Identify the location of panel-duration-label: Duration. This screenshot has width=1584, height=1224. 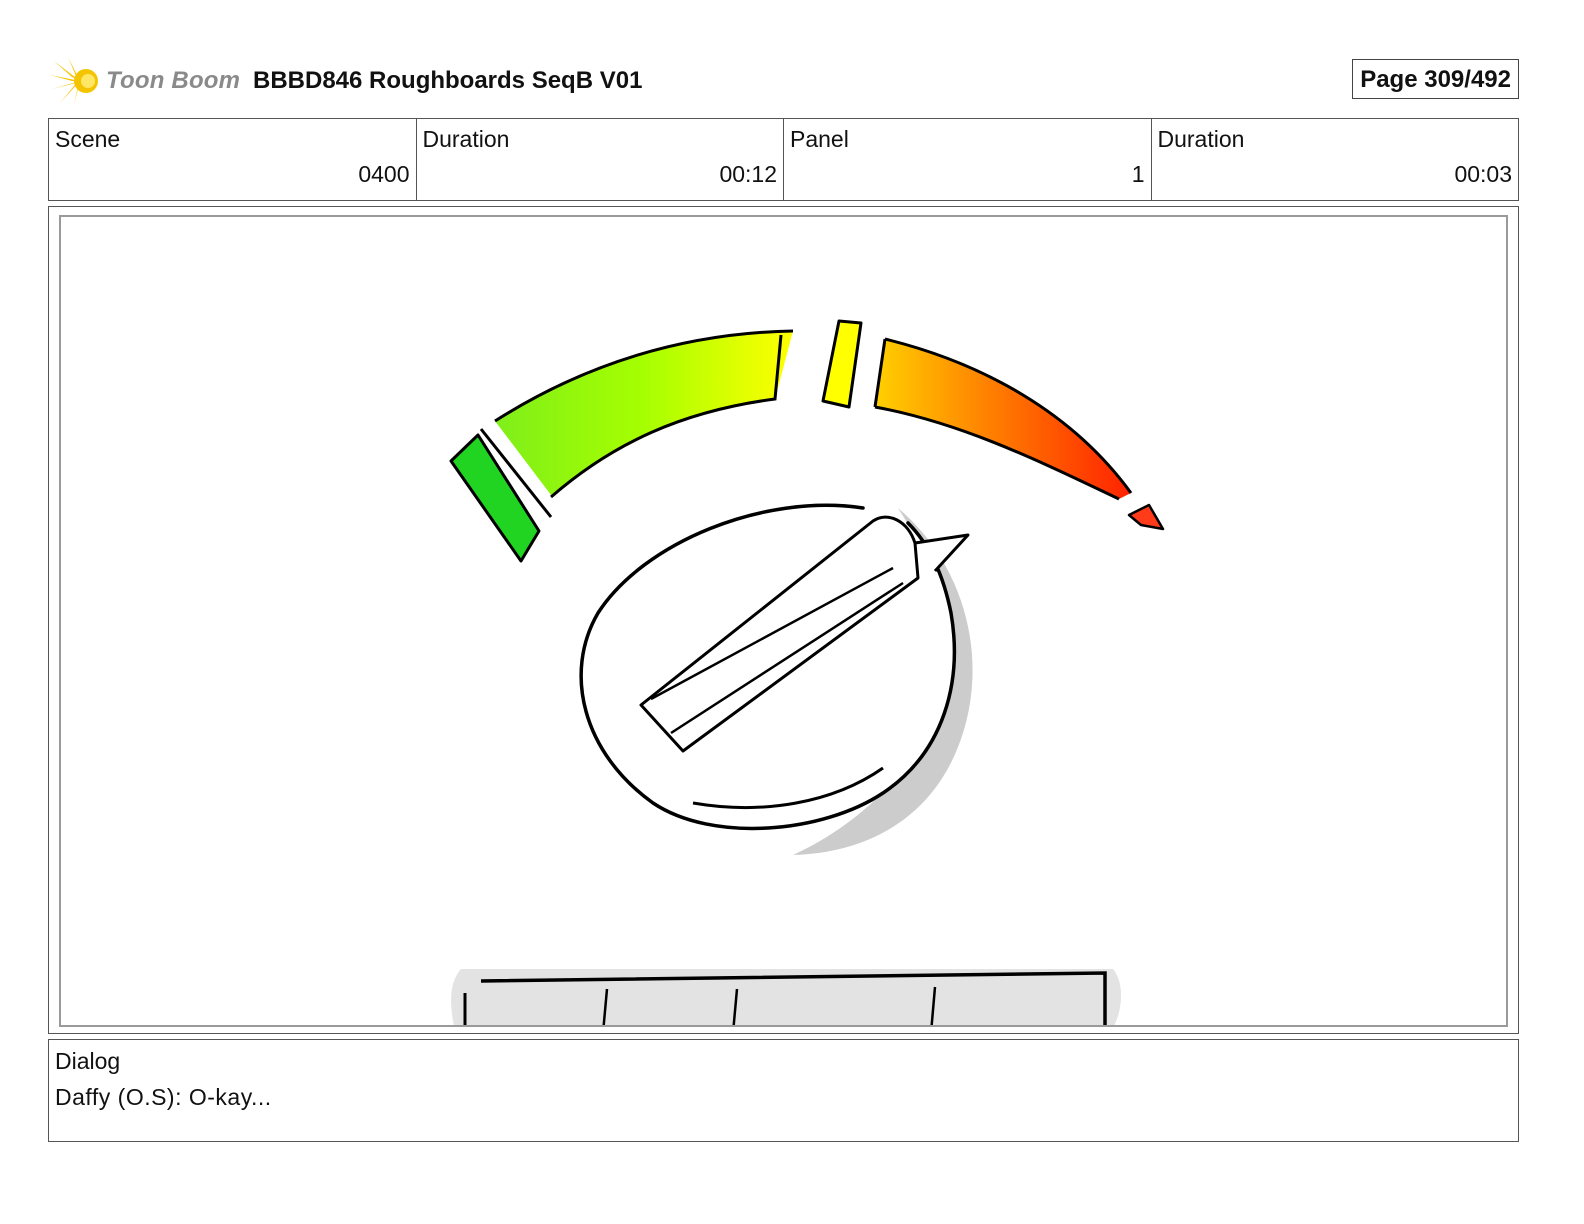
(1201, 139).